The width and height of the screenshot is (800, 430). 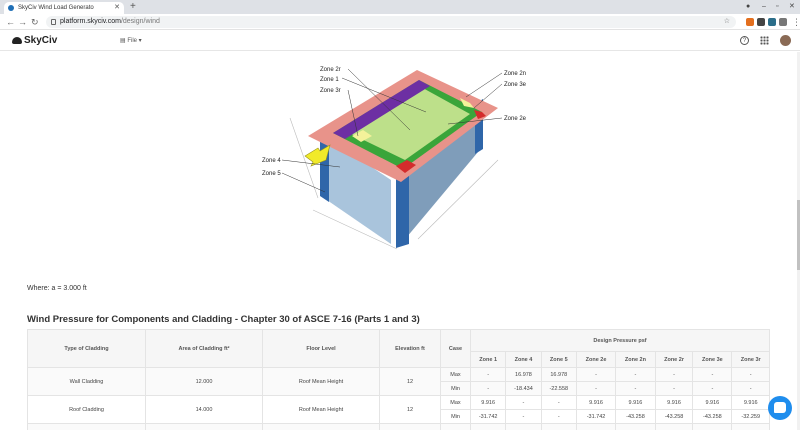 What do you see at coordinates (674, 359) in the screenshot?
I see `header-zone: Zone 2r` at bounding box center [674, 359].